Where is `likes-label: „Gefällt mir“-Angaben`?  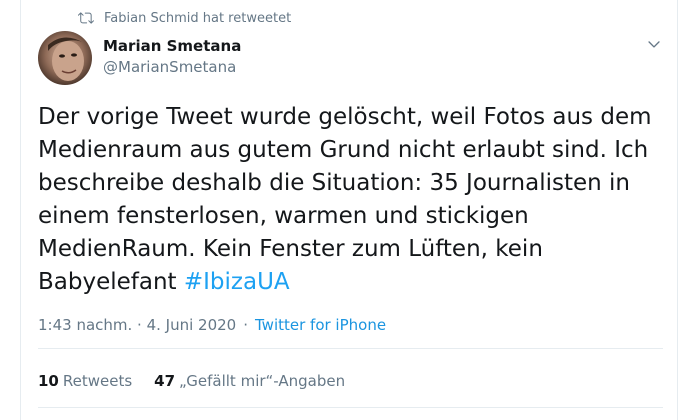 likes-label: „Gefällt mir“-Angaben is located at coordinates (262, 381).